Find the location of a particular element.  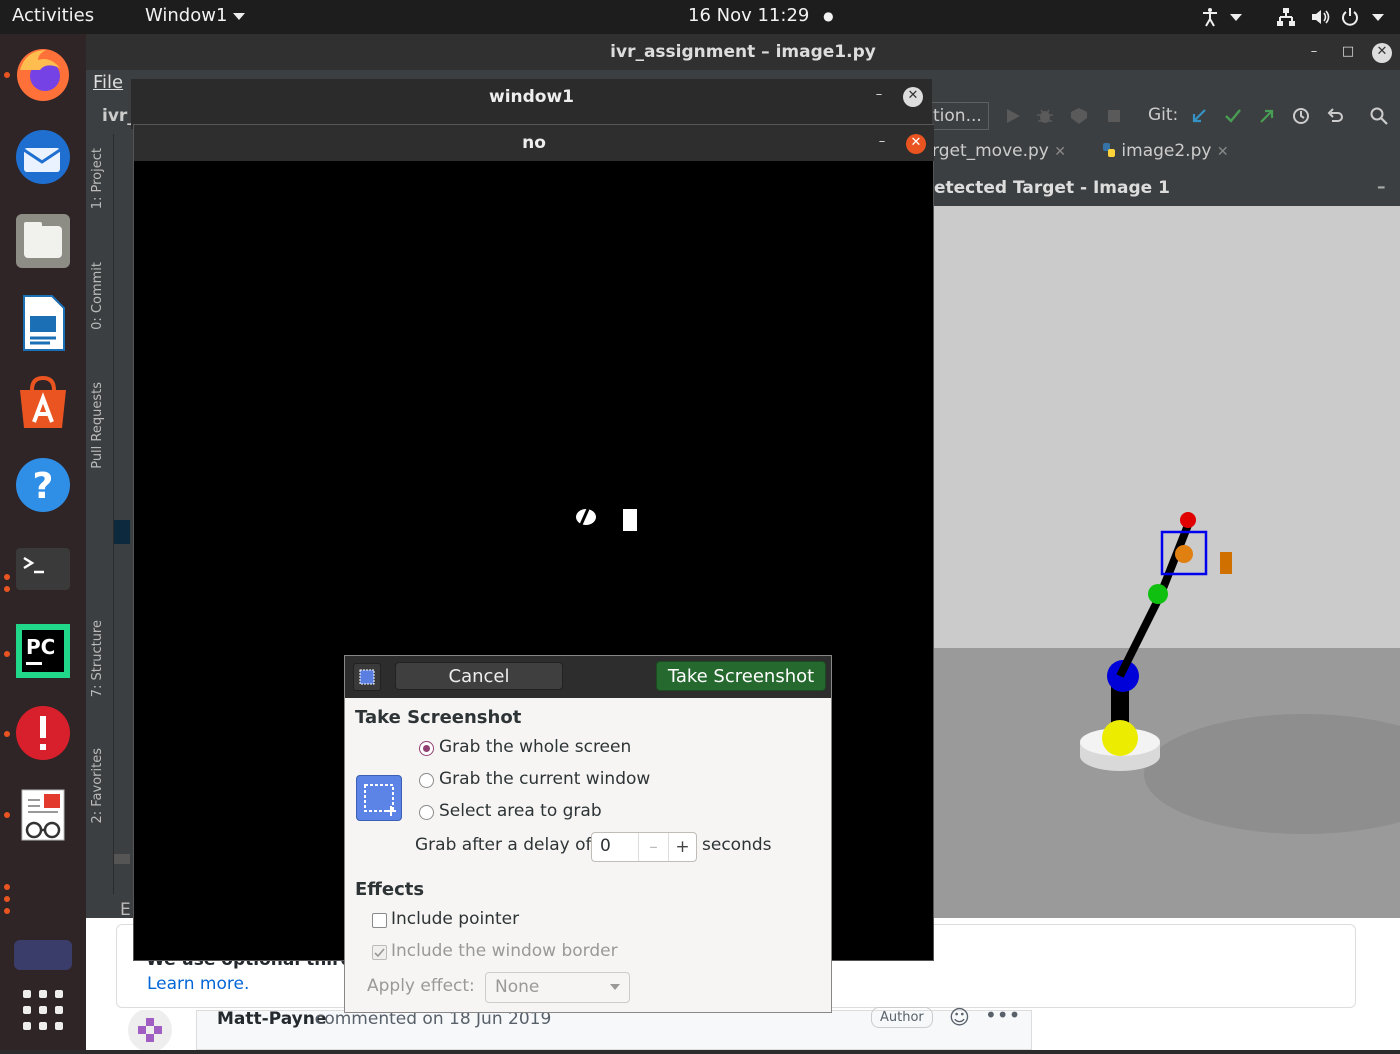

workspace-thumbnail is located at coordinates (43, 955).